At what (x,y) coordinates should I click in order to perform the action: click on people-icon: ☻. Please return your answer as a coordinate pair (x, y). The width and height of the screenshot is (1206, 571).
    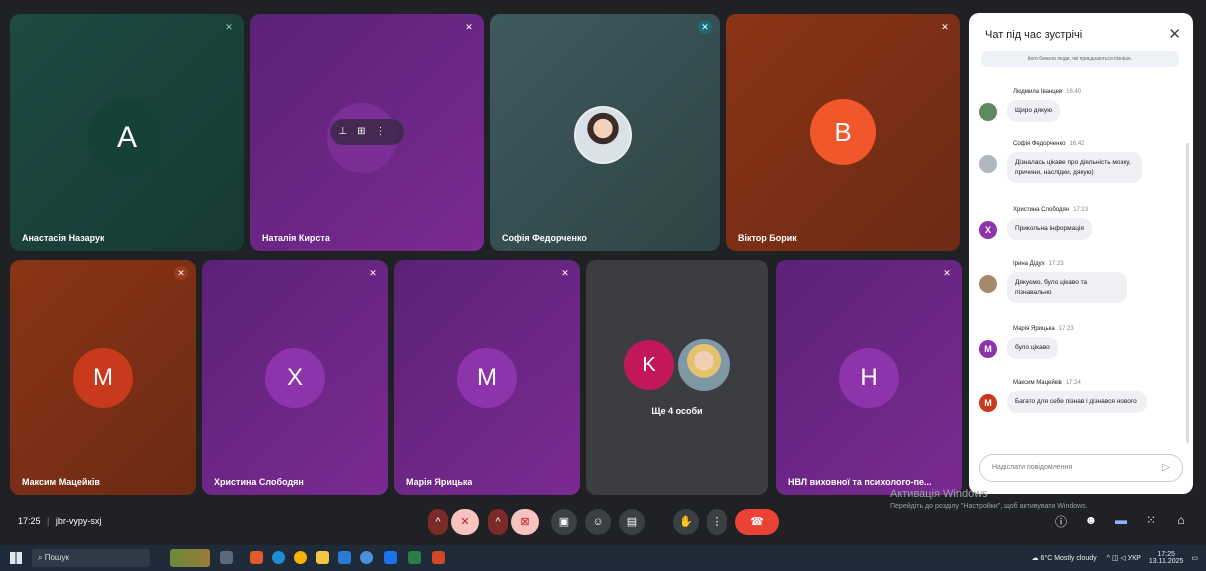
    Looking at the image, I should click on (1091, 520).